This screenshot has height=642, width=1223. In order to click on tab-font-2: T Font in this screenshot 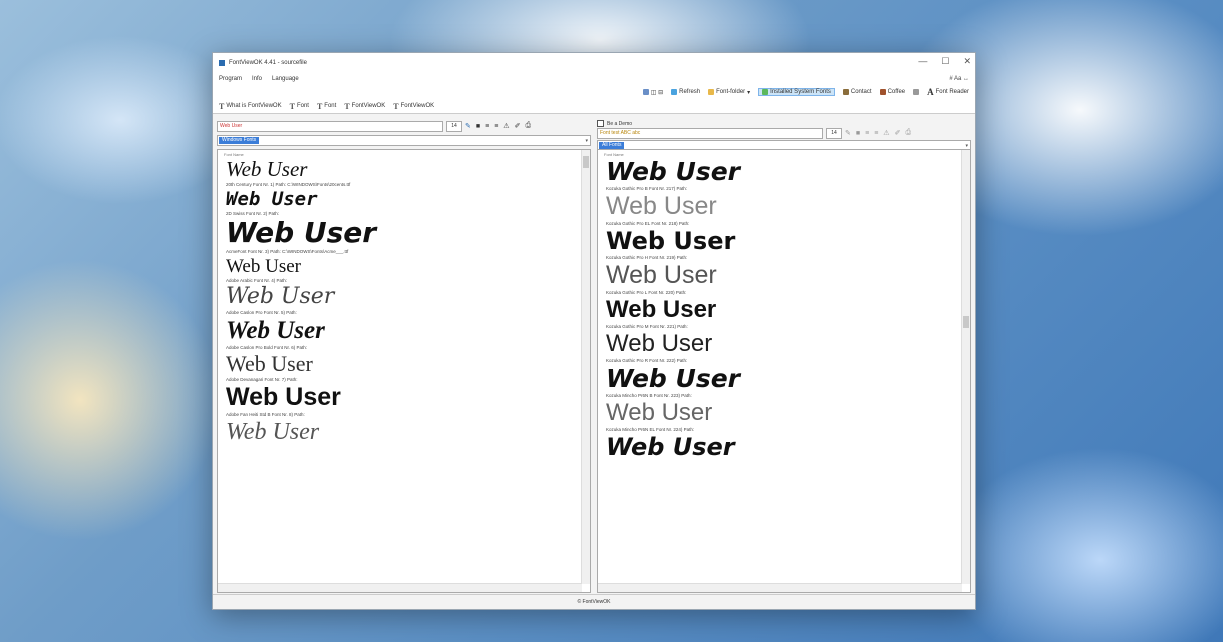, I will do `click(326, 106)`.